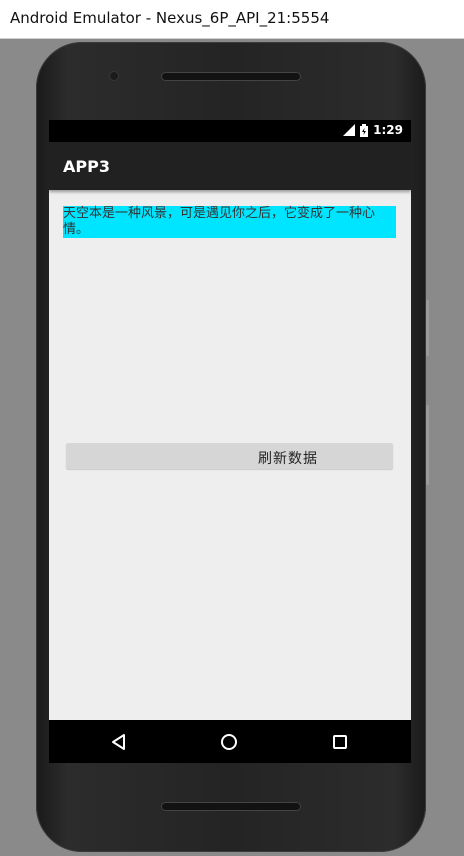  I want to click on home-icon, so click(229, 742).